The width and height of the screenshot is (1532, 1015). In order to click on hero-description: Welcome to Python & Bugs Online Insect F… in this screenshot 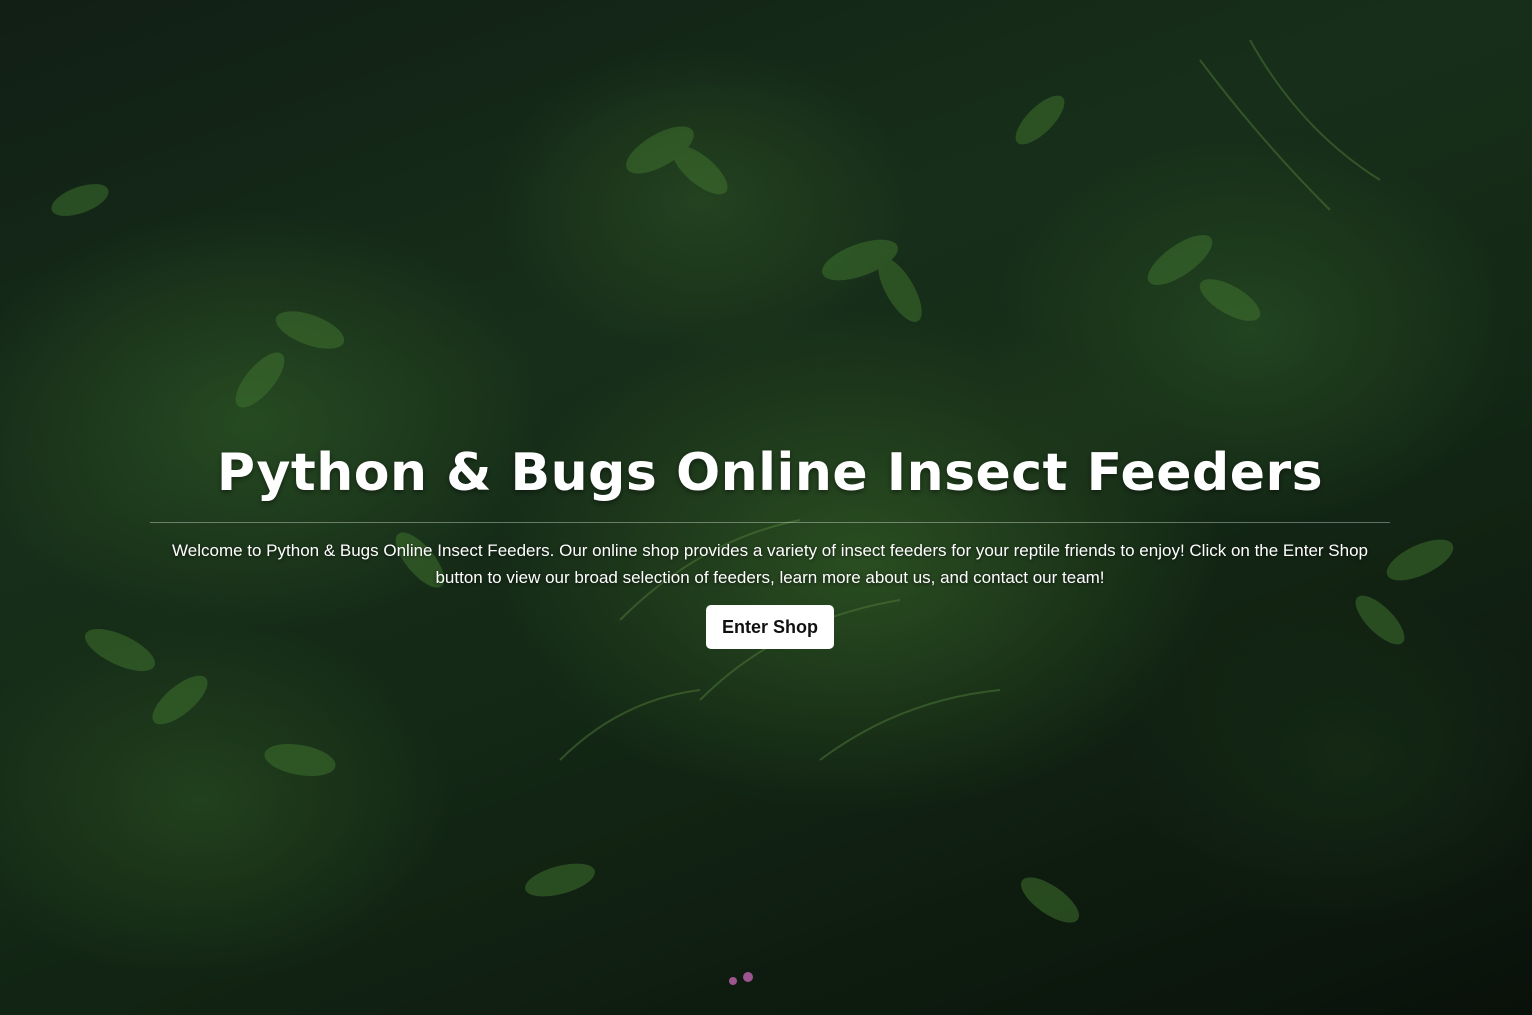, I will do `click(770, 564)`.